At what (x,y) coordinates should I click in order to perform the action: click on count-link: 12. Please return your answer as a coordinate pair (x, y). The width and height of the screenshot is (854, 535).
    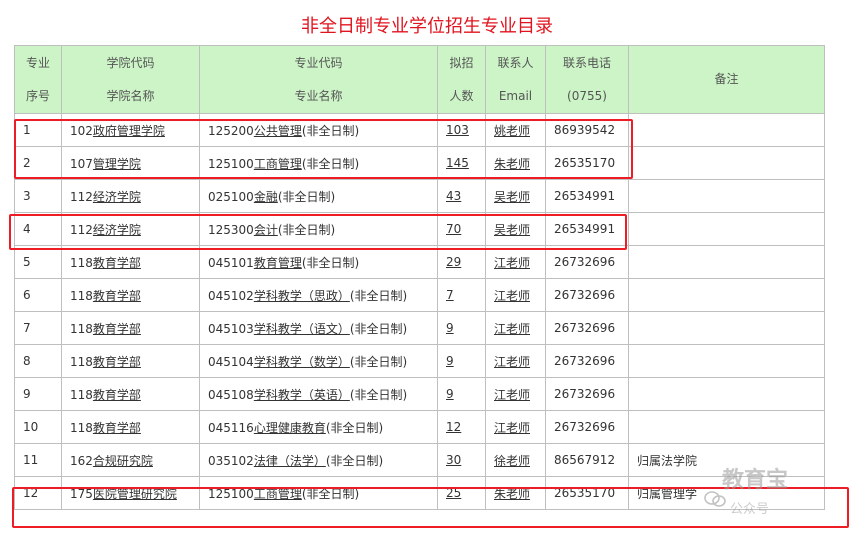
    Looking at the image, I should click on (453, 427).